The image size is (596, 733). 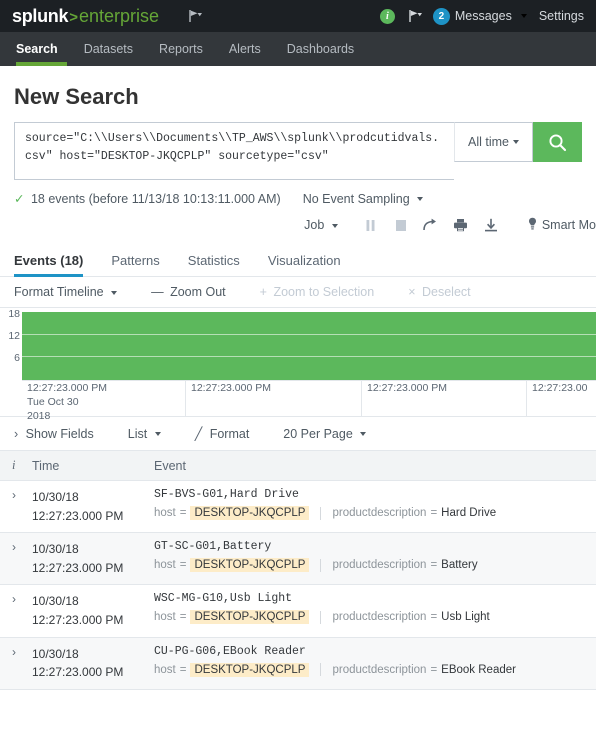 I want to click on format-label: Format, so click(x=229, y=434).